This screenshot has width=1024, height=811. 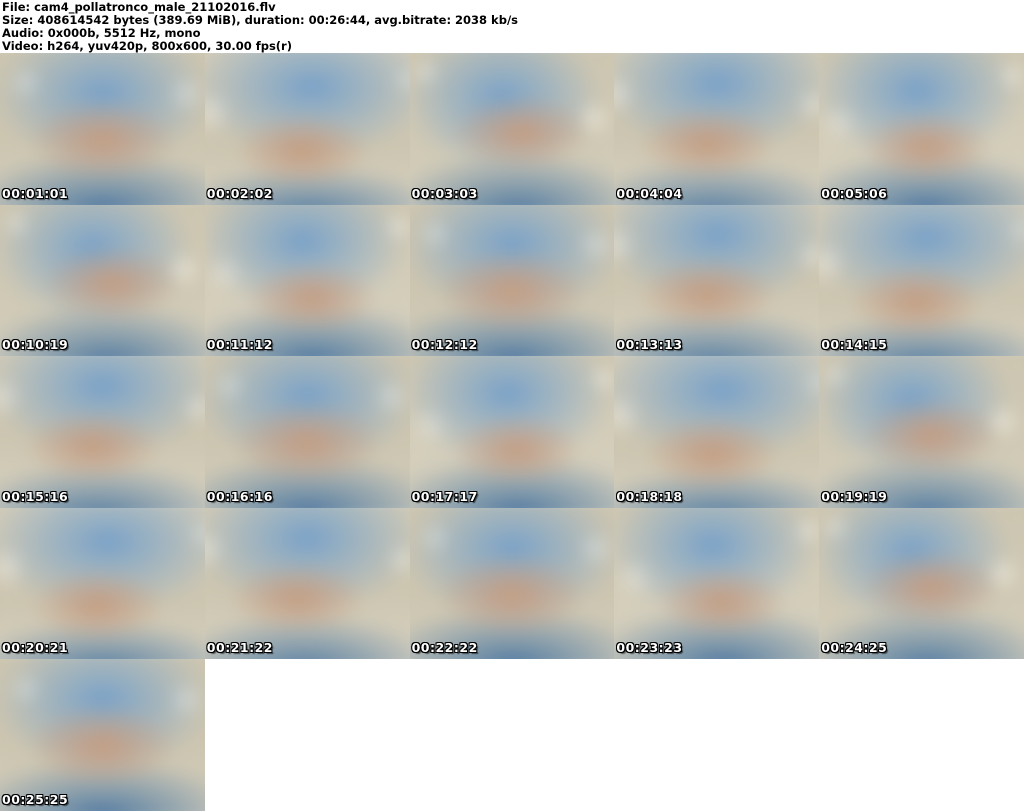 I want to click on video-thumbnail: 00:18:18, so click(x=717, y=432).